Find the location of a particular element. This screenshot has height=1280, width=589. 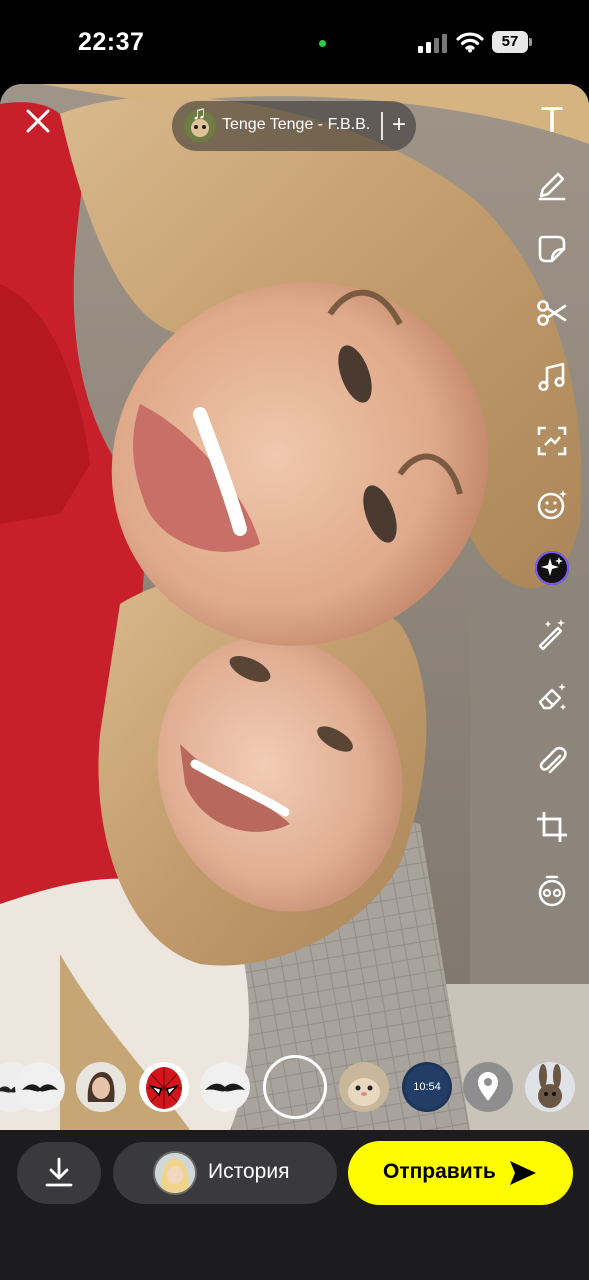

attachment-tool-button is located at coordinates (552, 763).